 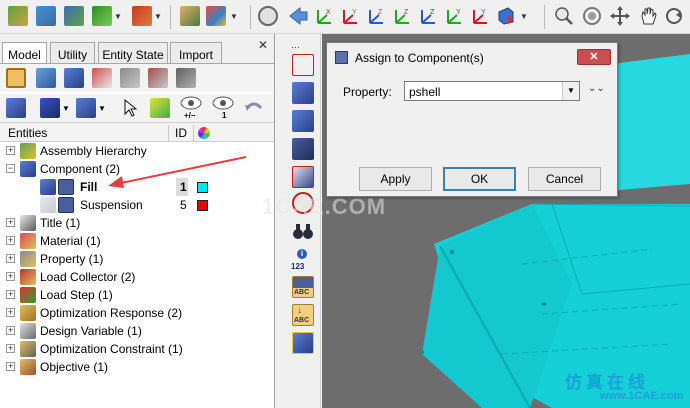 I want to click on view-iso-icon: Y, so click(x=480, y=16).